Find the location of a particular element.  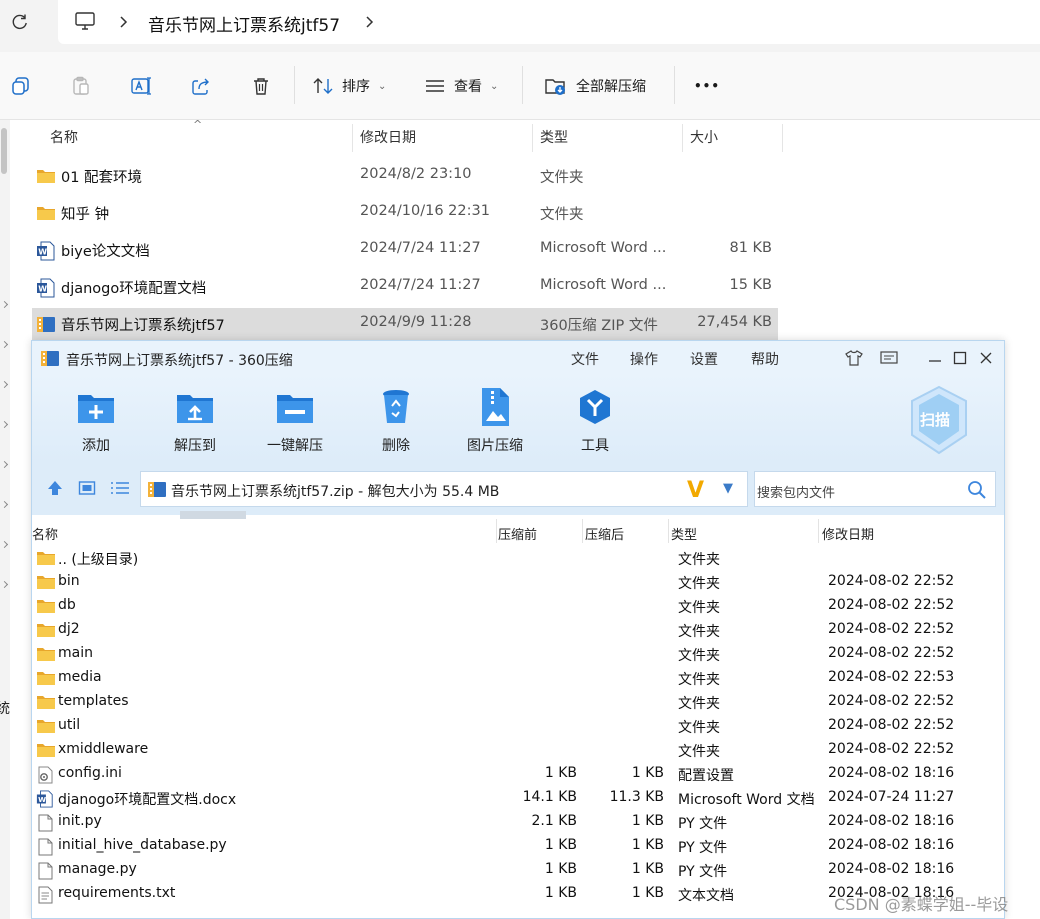

scan-button: 扫描 is located at coordinates (939, 420).